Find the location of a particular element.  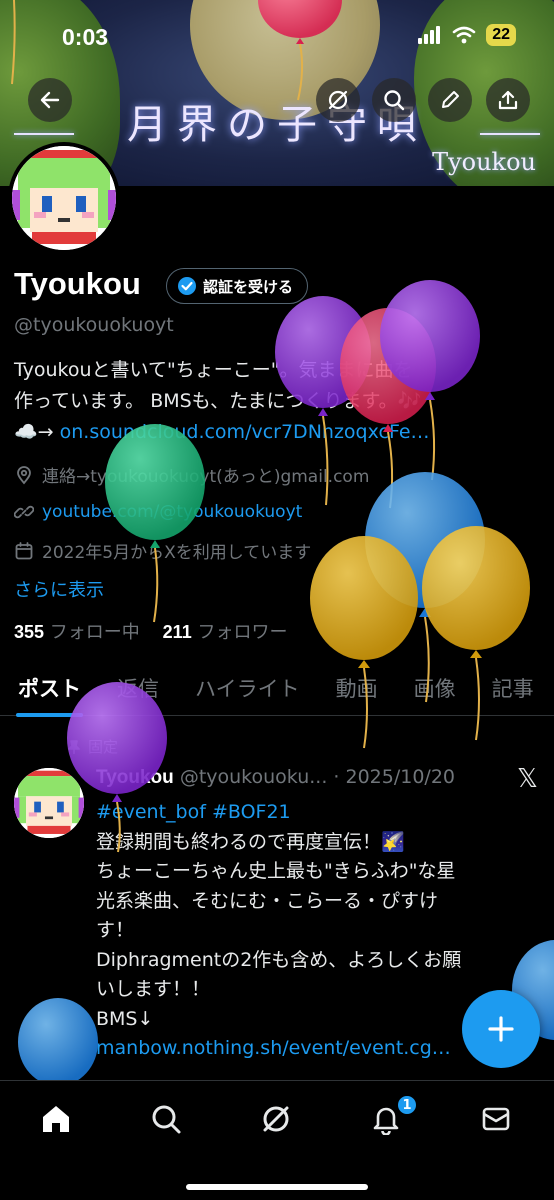

website-row: youtube.com/@tyoukouokuoyt is located at coordinates (158, 512).